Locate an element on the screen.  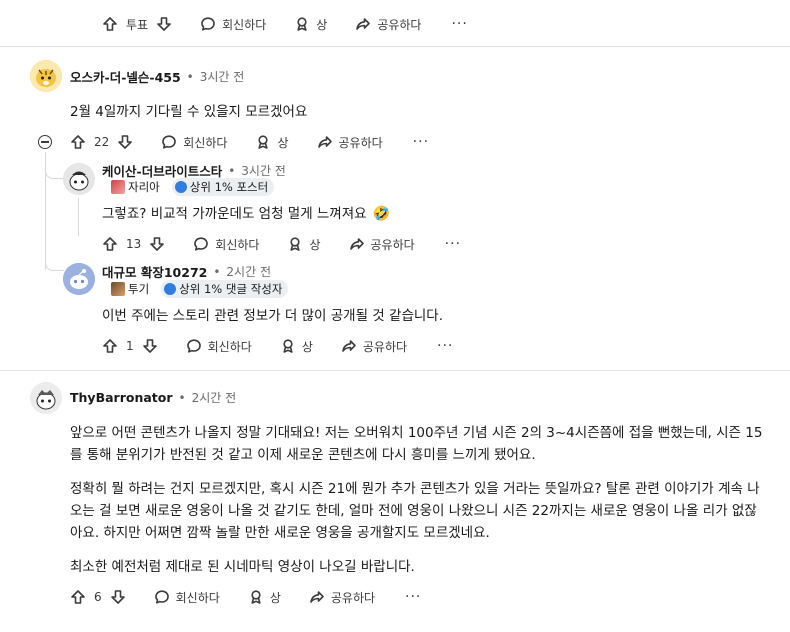
thread-line is located at coordinates (78, 217).